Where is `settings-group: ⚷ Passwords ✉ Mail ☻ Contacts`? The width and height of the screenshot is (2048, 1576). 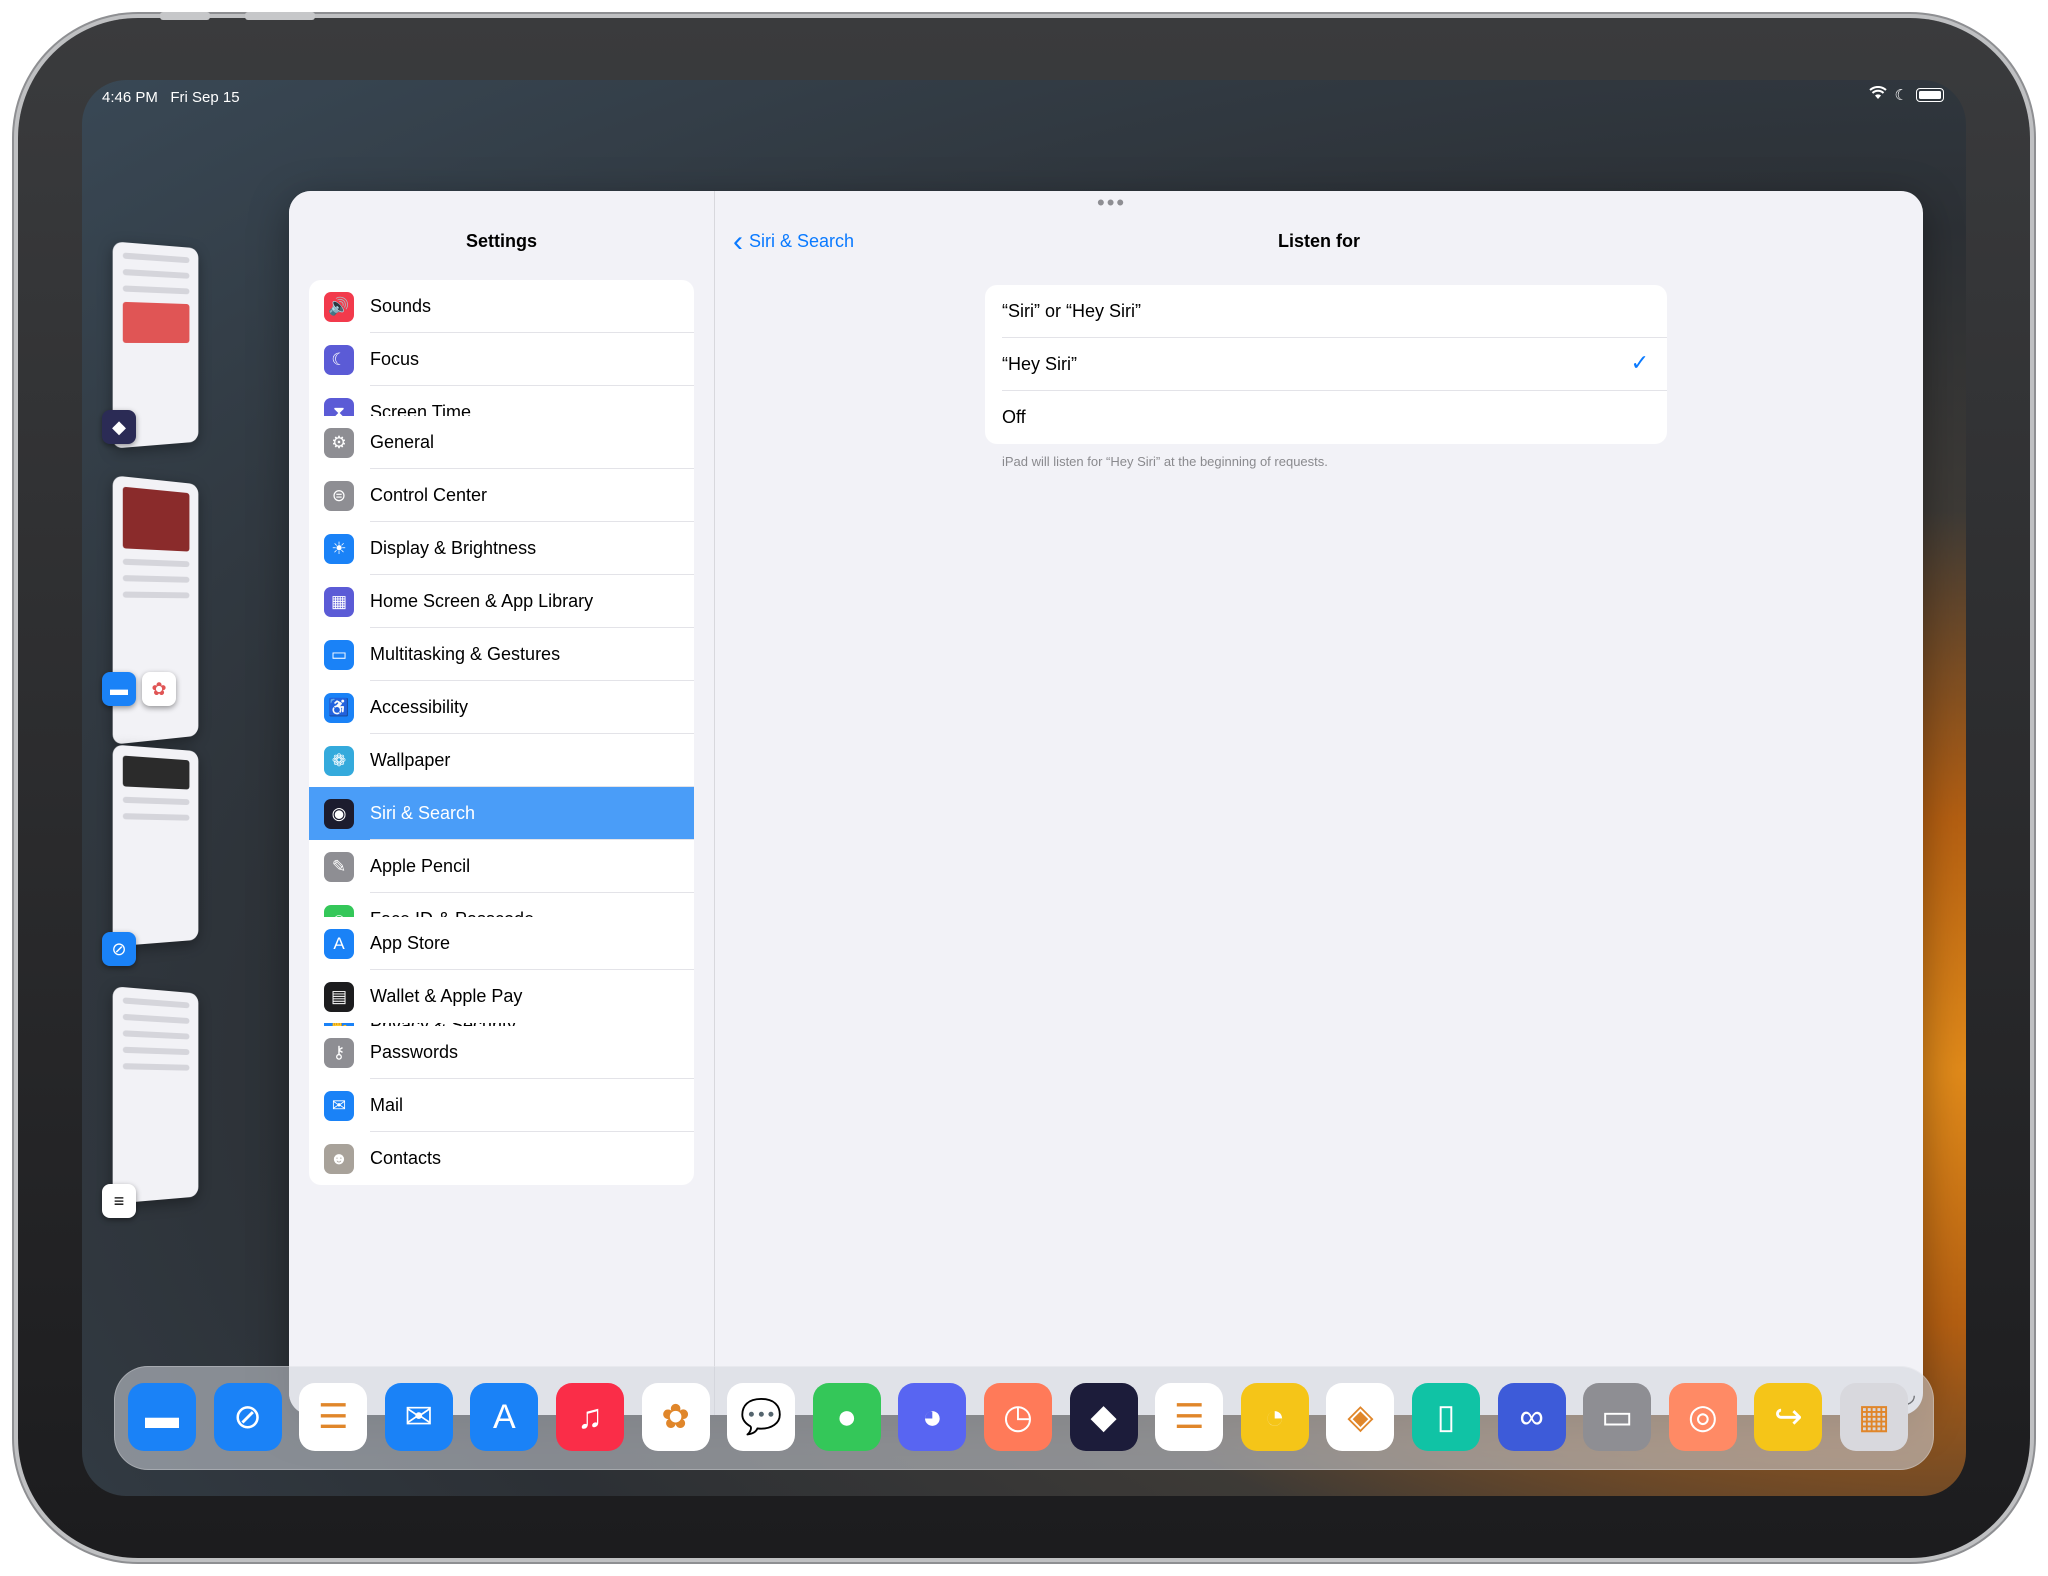 settings-group: ⚷ Passwords ✉ Mail ☻ Contacts is located at coordinates (501, 1105).